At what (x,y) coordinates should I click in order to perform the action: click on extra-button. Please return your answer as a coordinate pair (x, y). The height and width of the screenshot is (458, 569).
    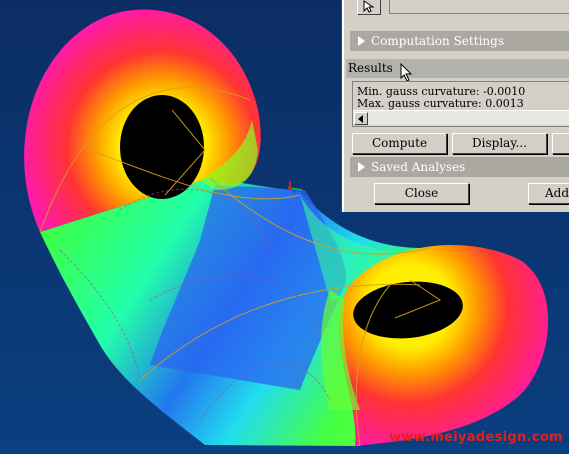
    Looking at the image, I should click on (560, 143).